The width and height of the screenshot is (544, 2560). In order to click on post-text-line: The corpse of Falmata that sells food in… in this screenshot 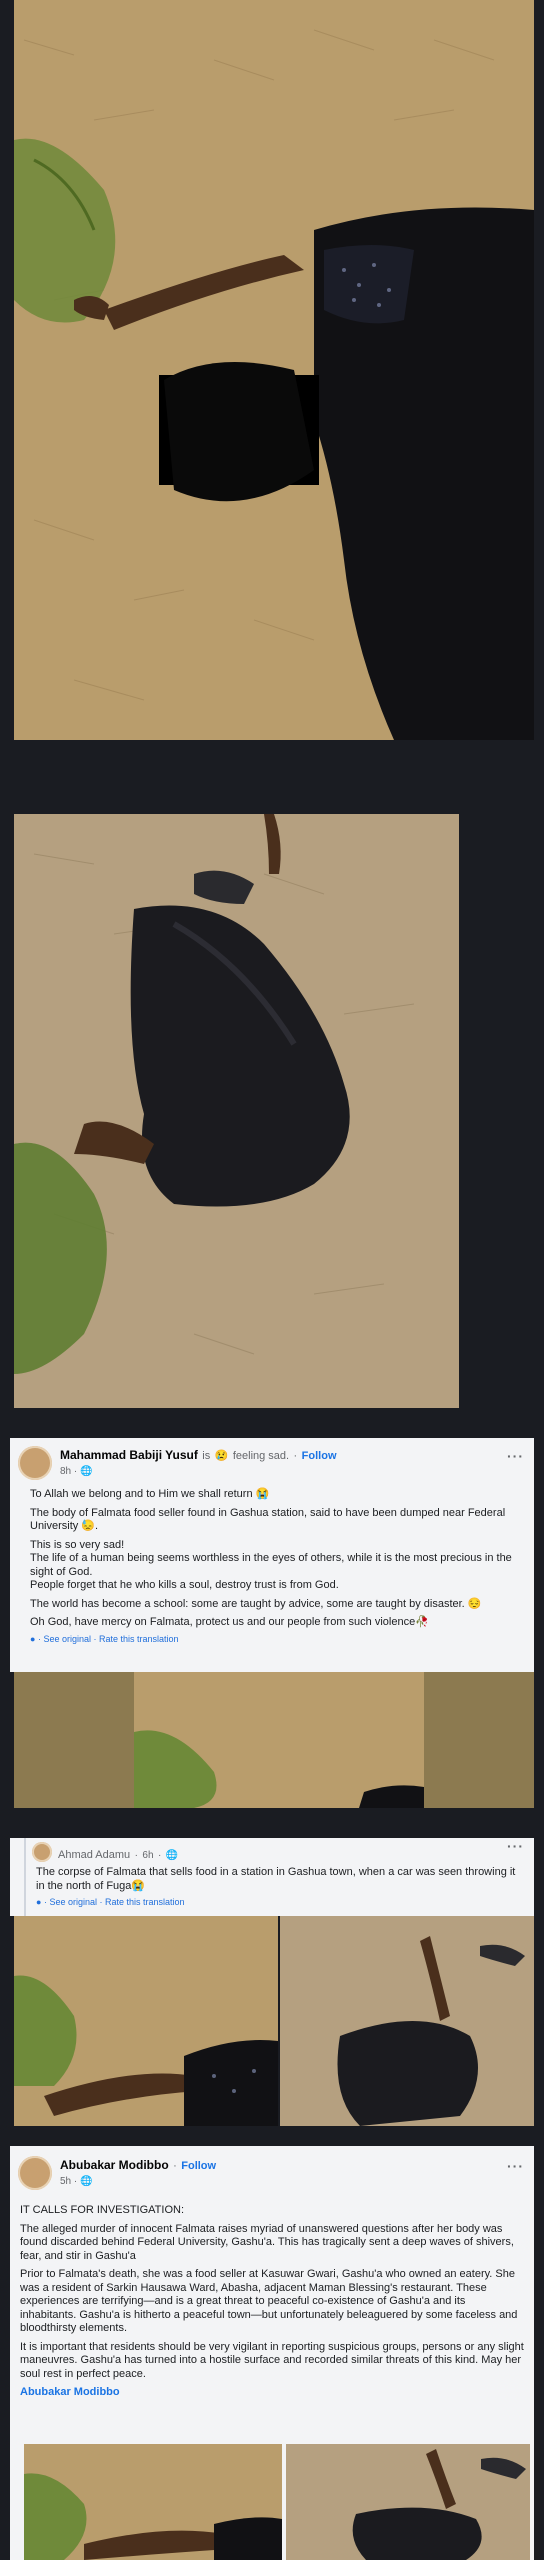, I will do `click(276, 1879)`.